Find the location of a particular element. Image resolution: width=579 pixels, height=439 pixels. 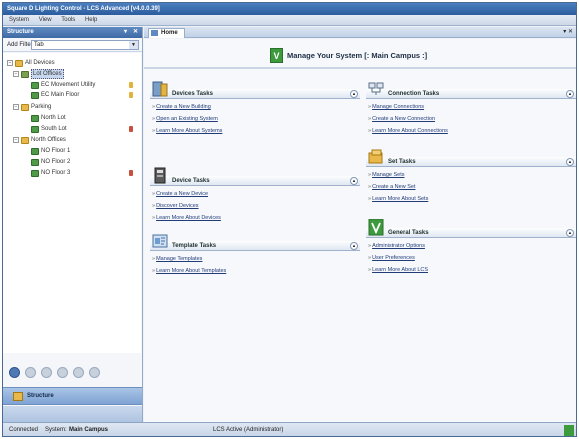

link: Manage Sets is located at coordinates (472, 176).